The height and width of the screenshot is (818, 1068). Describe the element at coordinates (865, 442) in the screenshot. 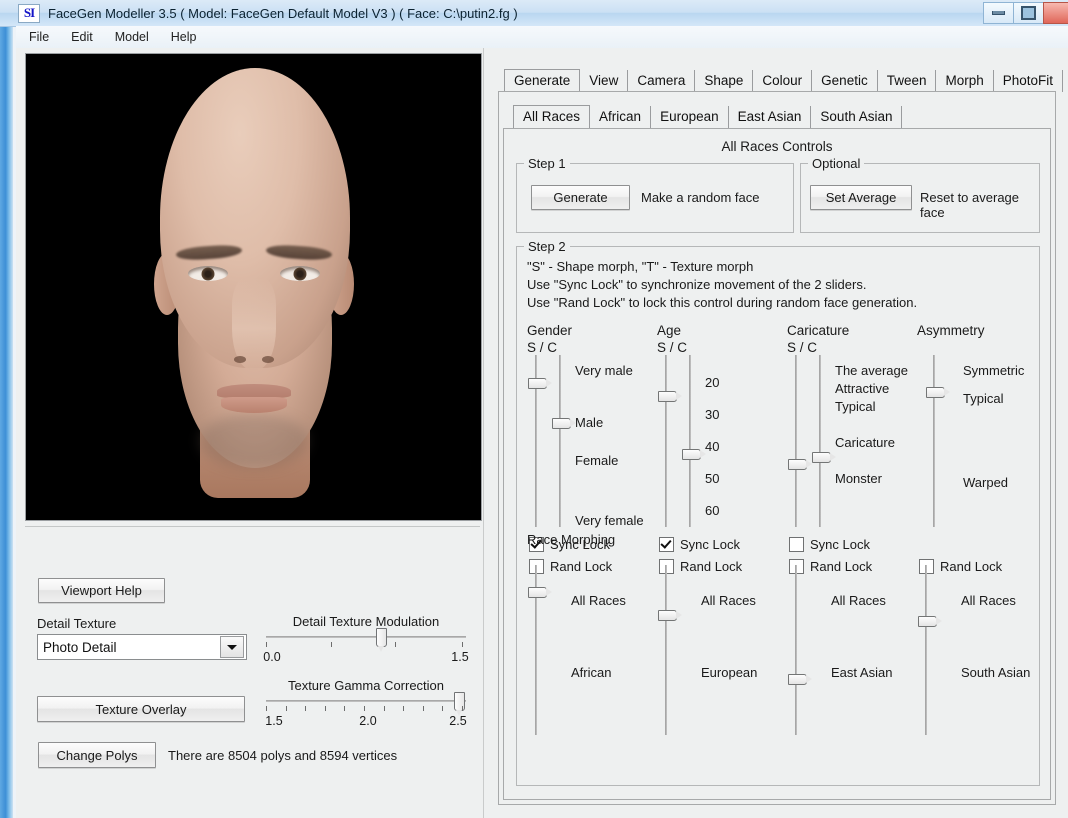

I see `slider-scale-label-caricature-3: Caricature` at that location.